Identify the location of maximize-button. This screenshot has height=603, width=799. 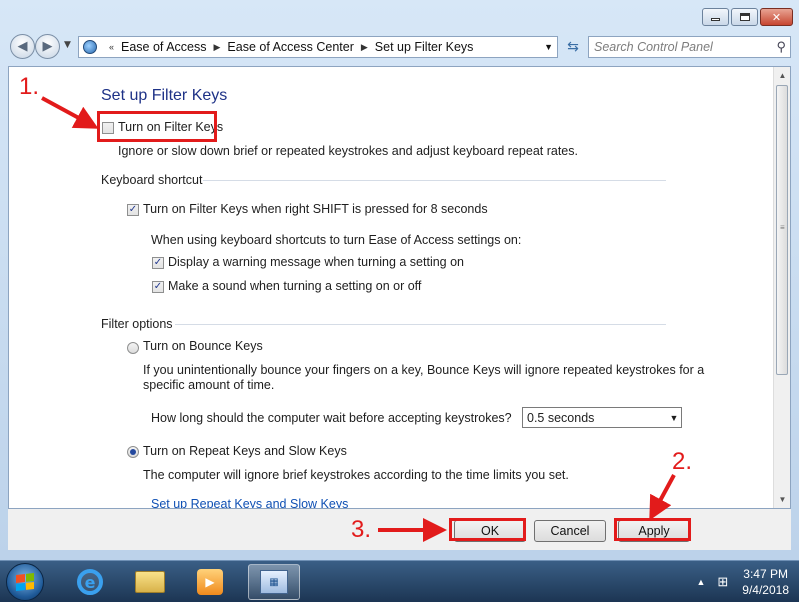
(744, 17).